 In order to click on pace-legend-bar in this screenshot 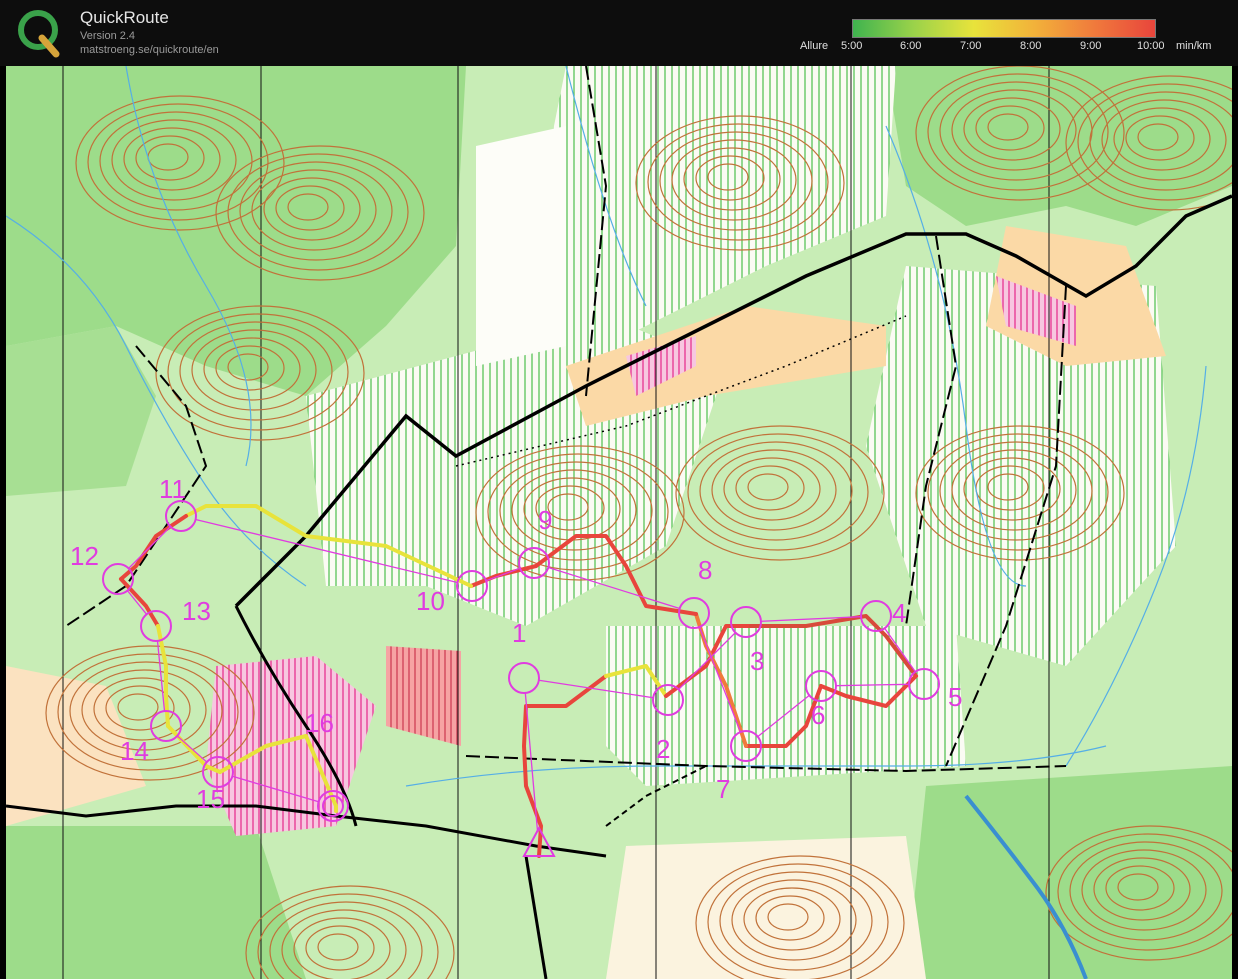, I will do `click(1004, 28)`.